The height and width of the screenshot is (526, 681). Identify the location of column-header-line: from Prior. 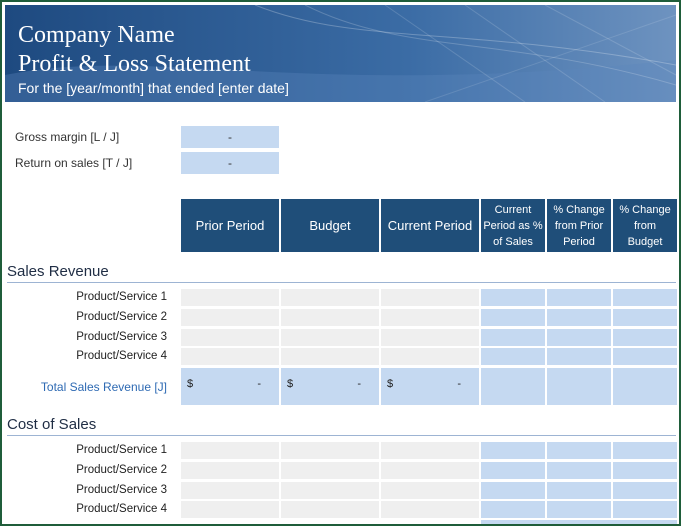
(579, 225).